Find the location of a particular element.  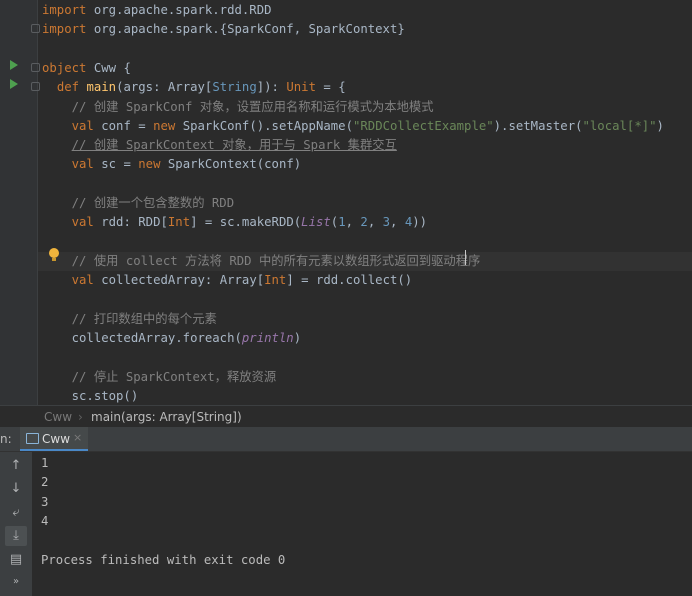

code-line: // 创建一个包含整数的 RDD is located at coordinates (138, 203).